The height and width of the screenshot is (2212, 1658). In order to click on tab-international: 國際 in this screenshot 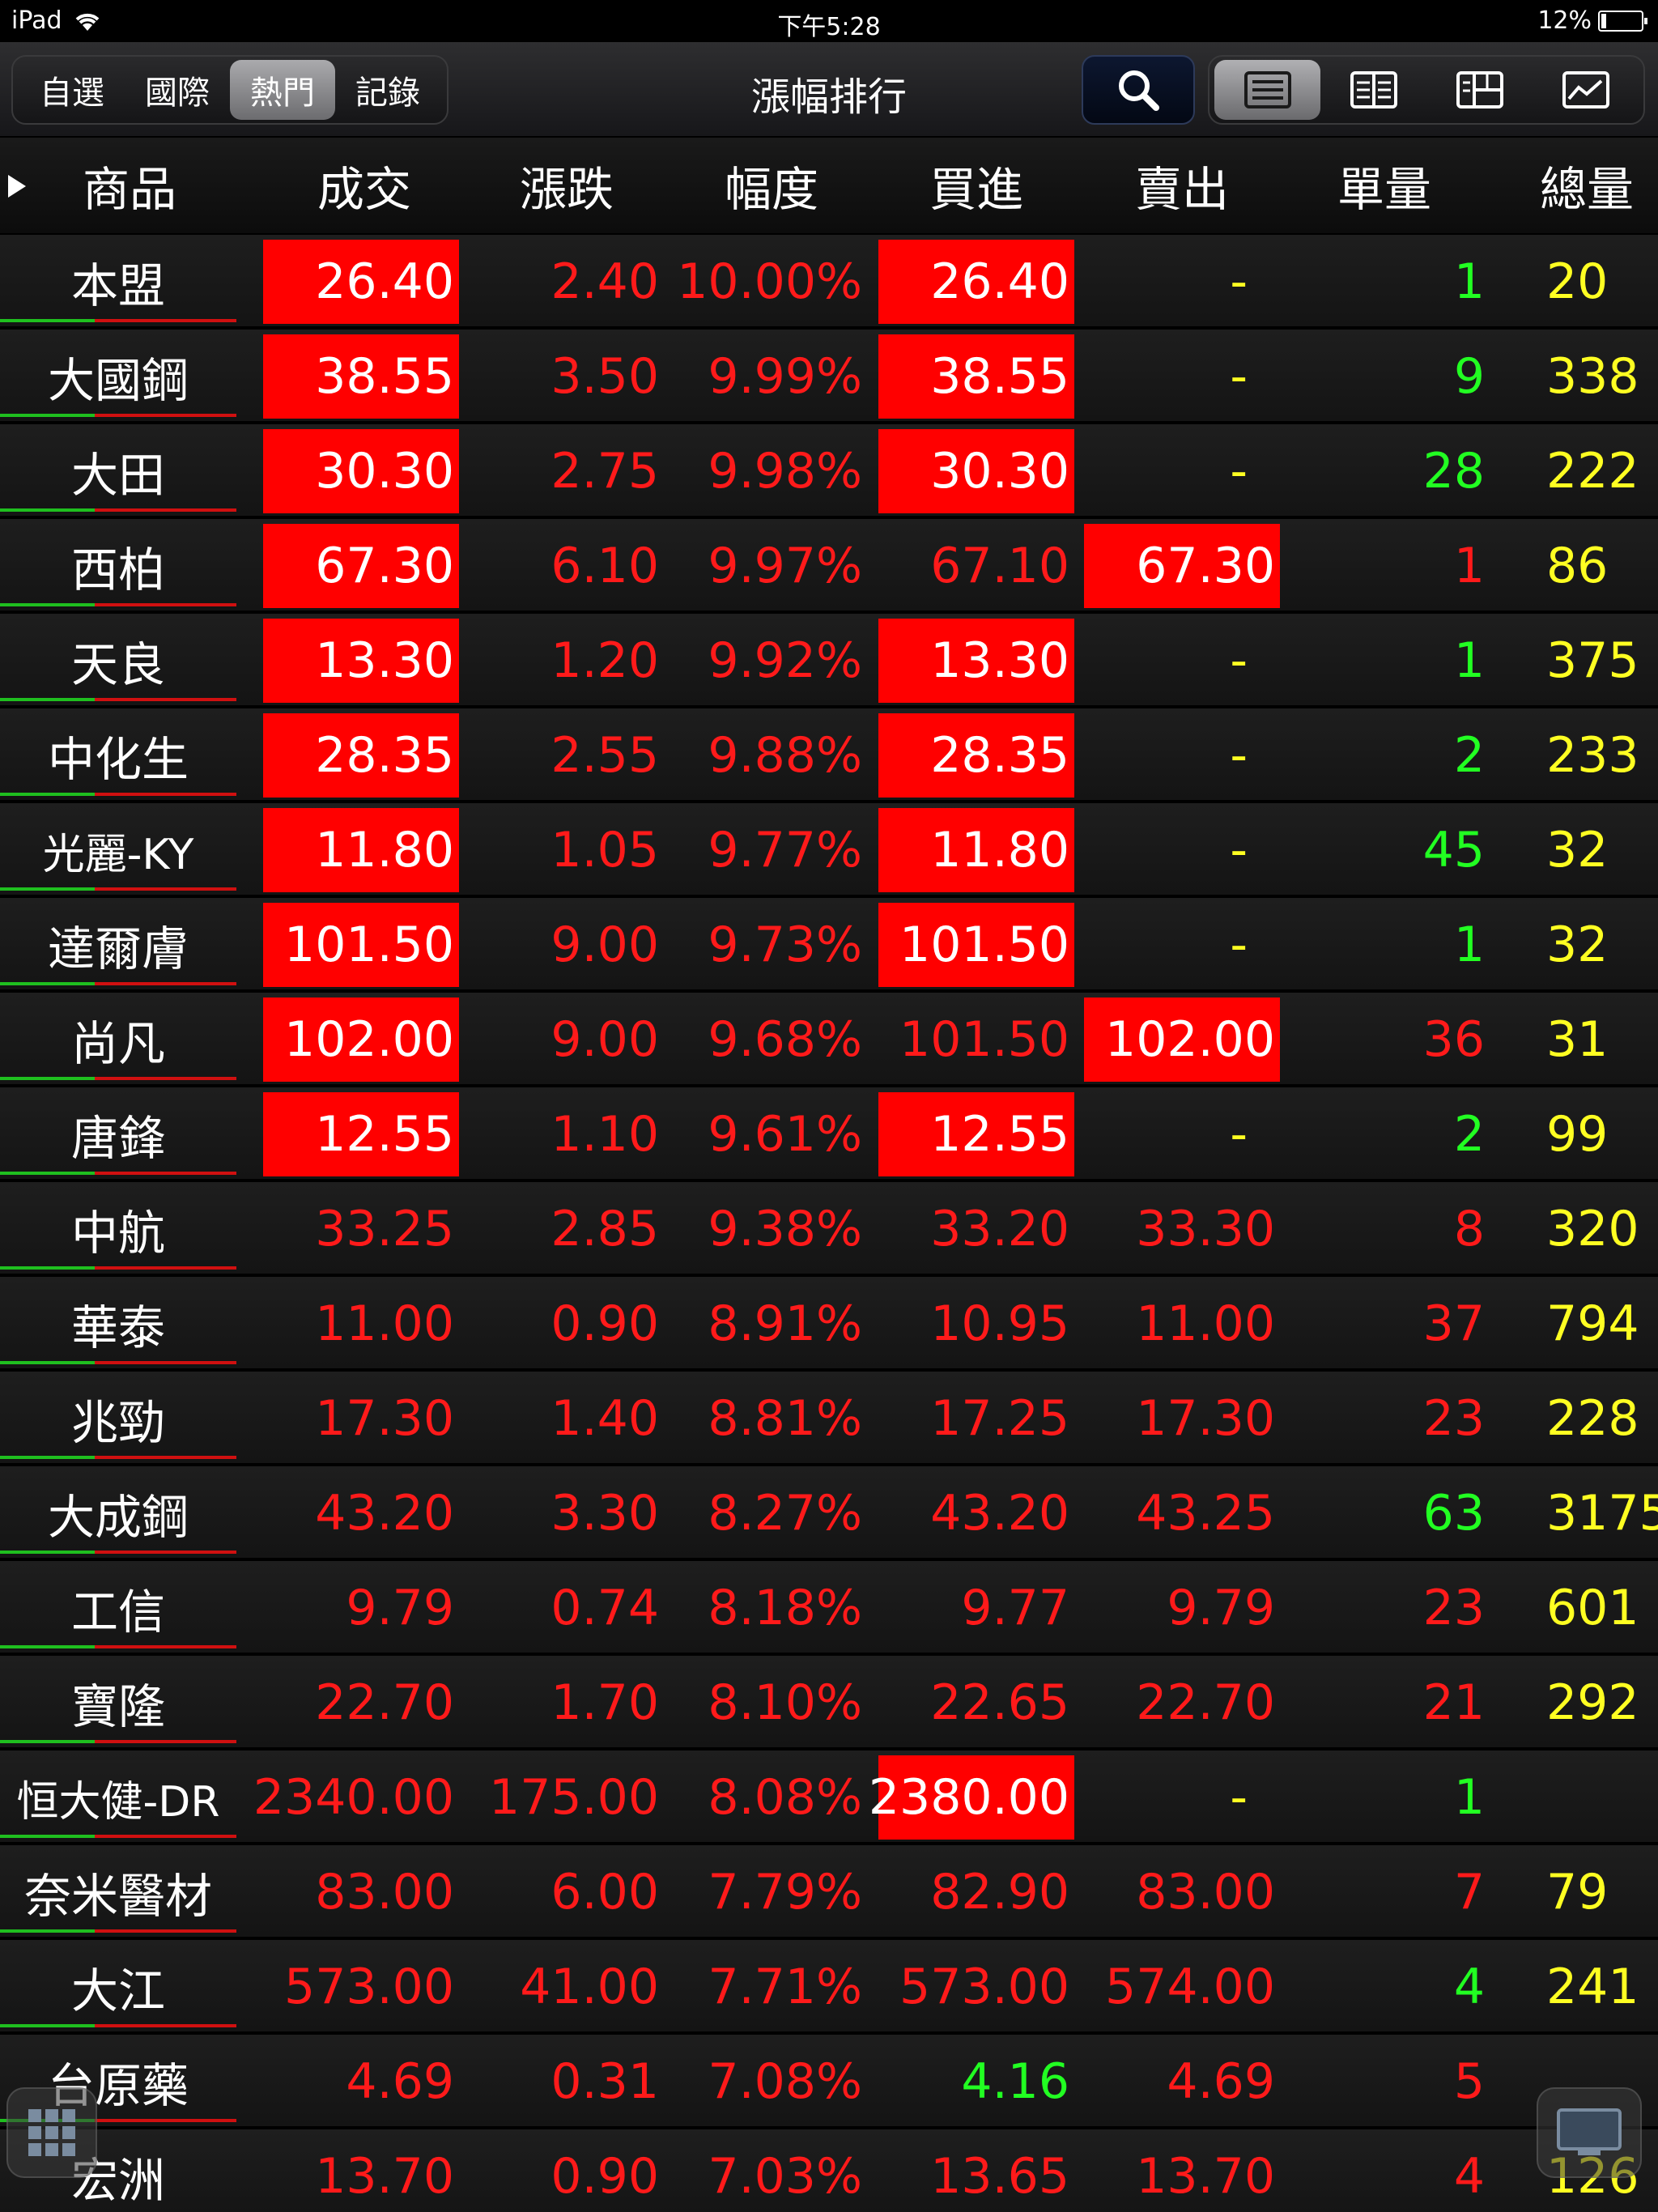, I will do `click(177, 90)`.